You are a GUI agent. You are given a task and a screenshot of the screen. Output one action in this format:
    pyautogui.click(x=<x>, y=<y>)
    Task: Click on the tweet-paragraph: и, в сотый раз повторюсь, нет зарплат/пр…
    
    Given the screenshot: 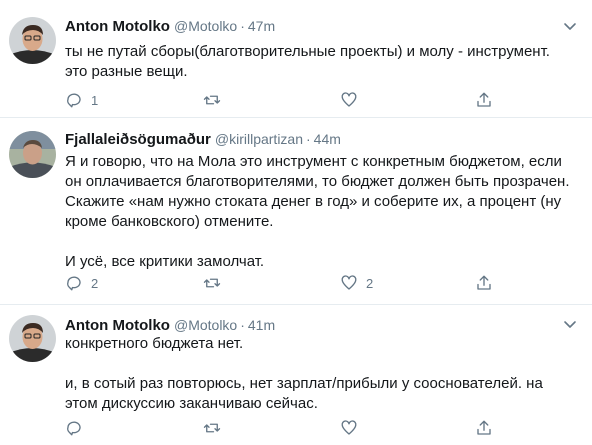 What is the action you would take?
    pyautogui.click(x=304, y=393)
    